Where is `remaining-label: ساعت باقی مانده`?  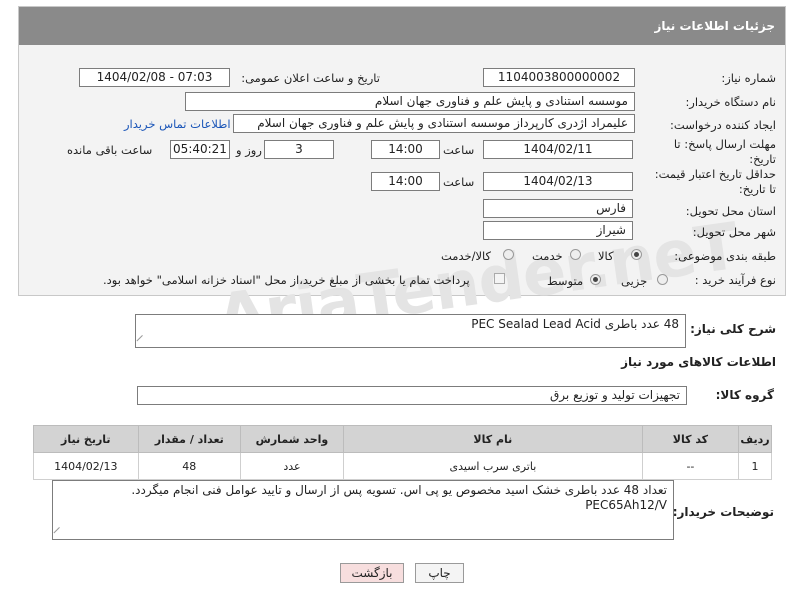 remaining-label: ساعت باقی مانده is located at coordinates (110, 150).